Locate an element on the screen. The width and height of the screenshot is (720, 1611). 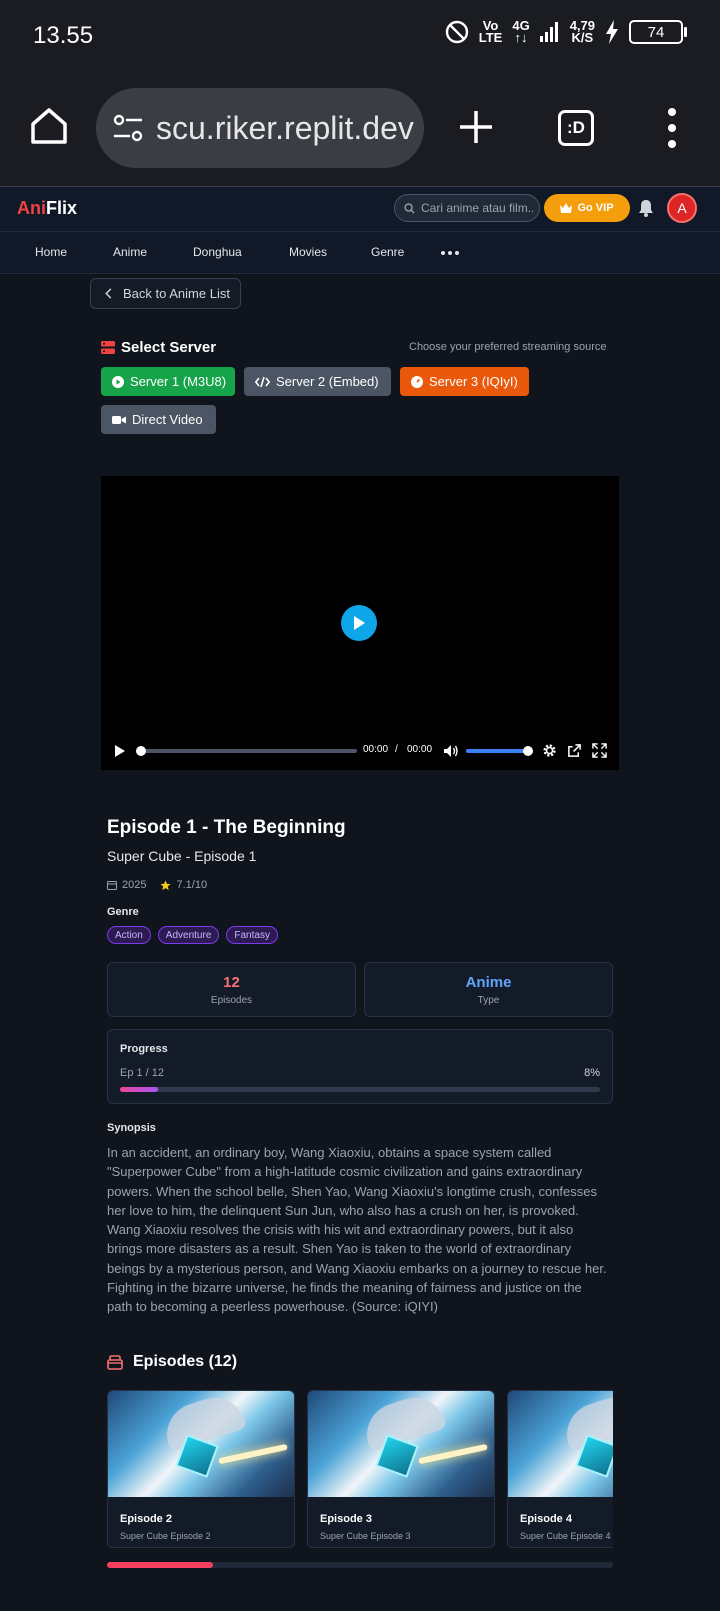
server-3-button: Server 3 (IQIyI) is located at coordinates (464, 381).